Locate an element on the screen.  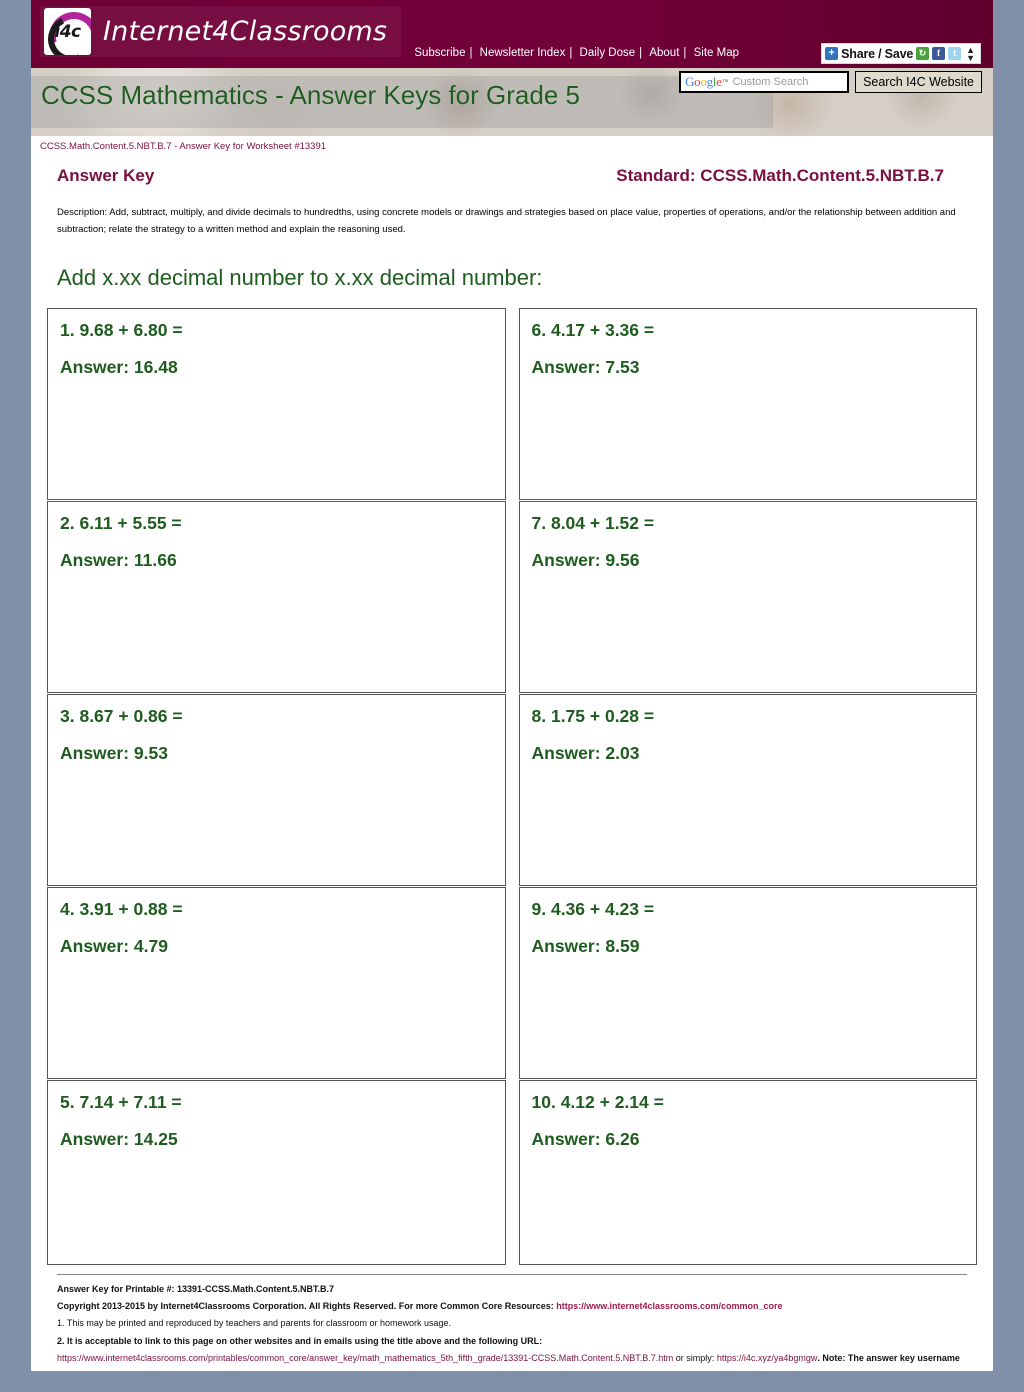
problem-question: 3. 8.67 + 0.86 = is located at coordinates (121, 716).